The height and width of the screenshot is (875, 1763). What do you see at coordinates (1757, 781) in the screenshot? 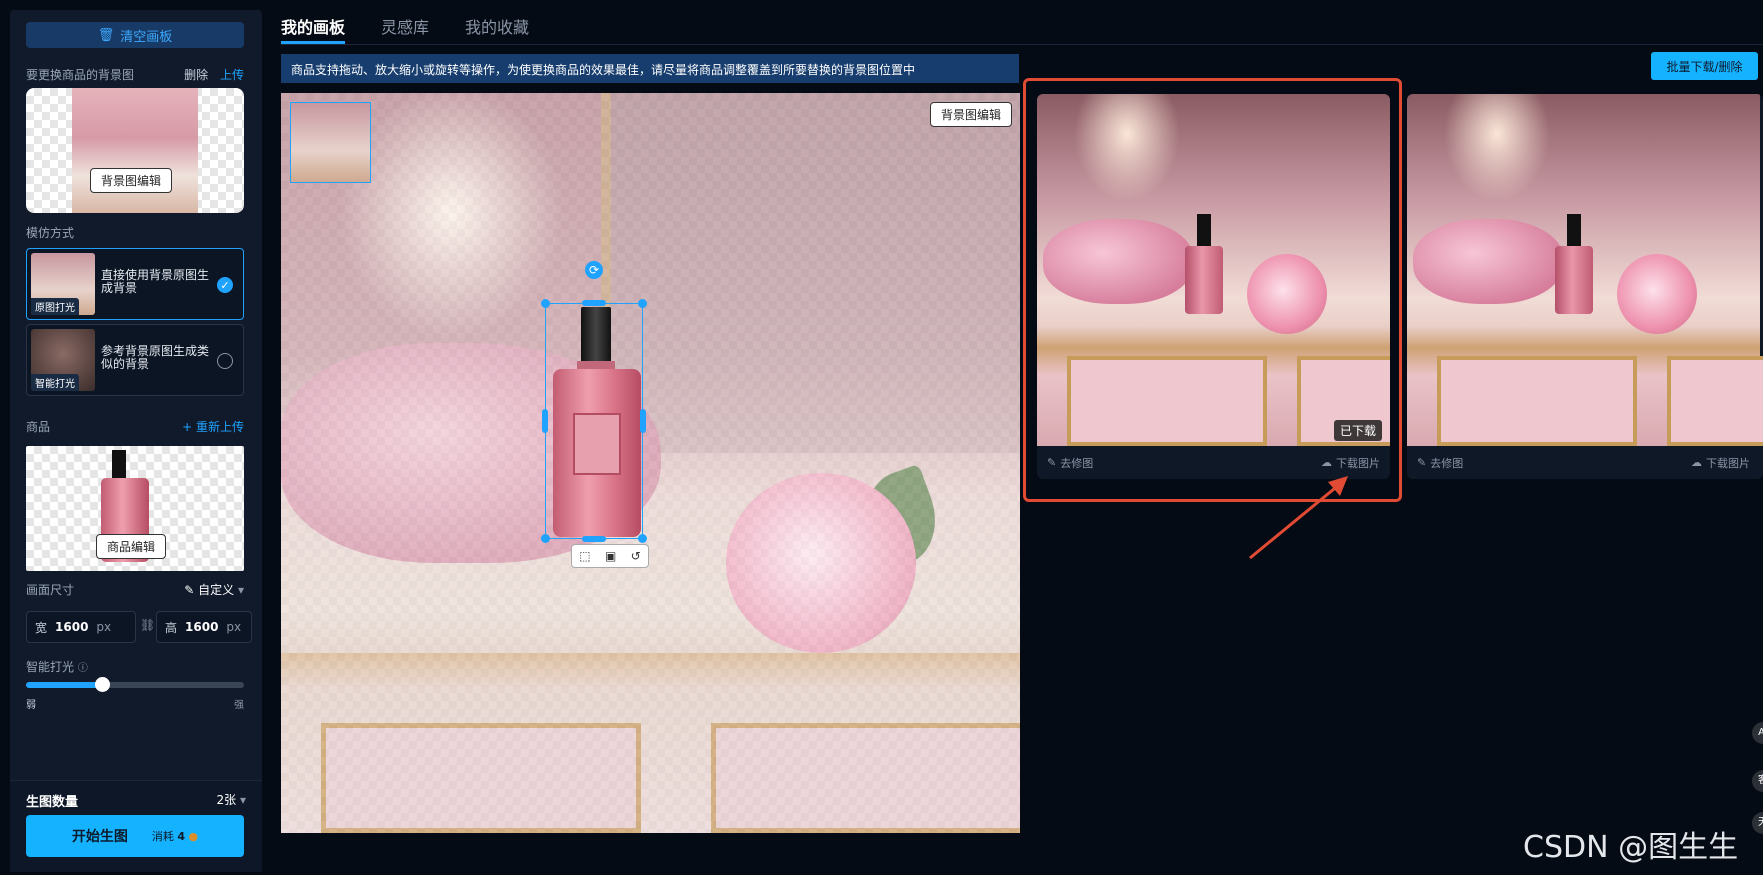
I see `side-bubble: 客` at bounding box center [1757, 781].